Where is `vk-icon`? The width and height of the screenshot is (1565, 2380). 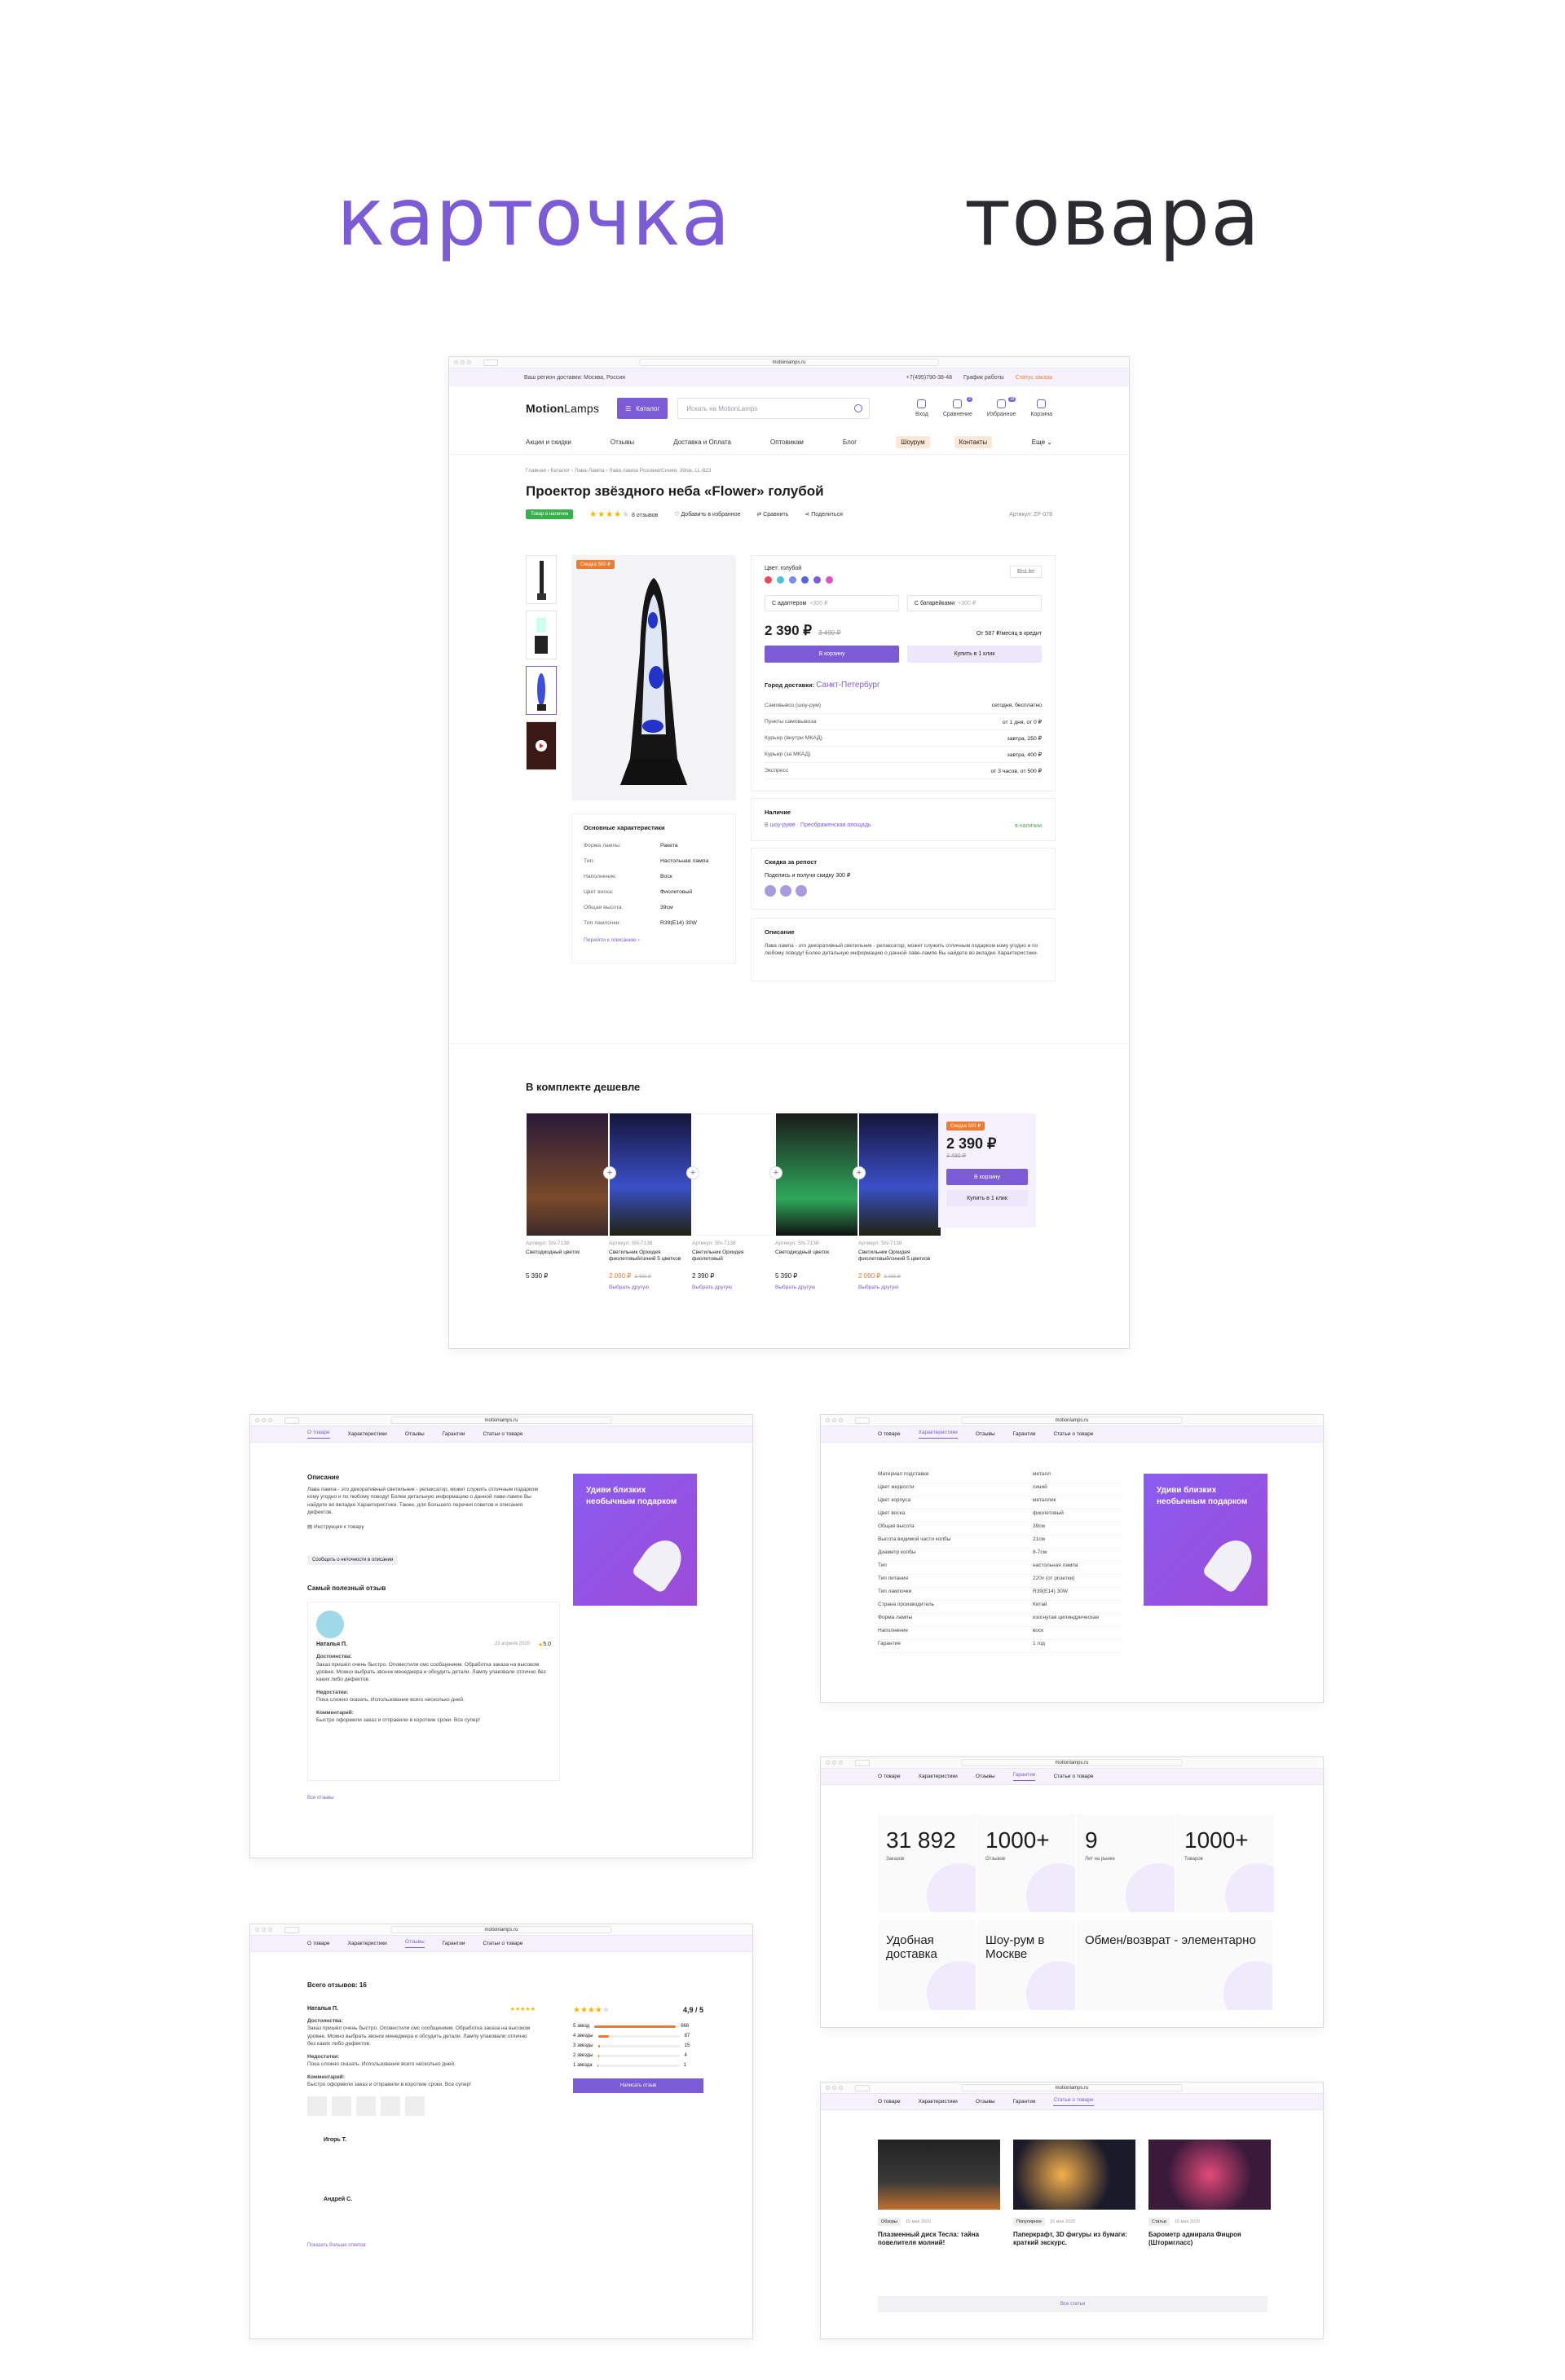 vk-icon is located at coordinates (770, 891).